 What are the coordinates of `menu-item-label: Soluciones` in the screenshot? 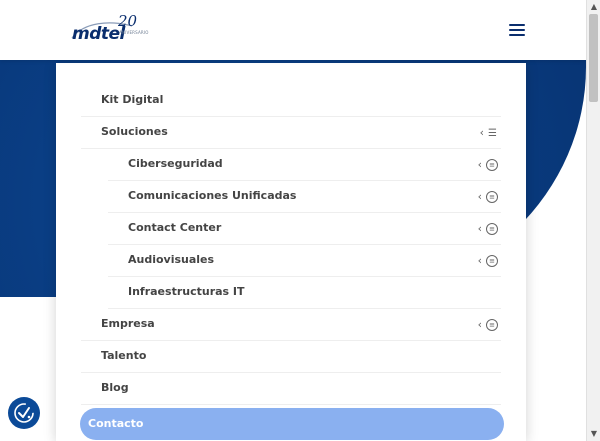 It's located at (134, 131).